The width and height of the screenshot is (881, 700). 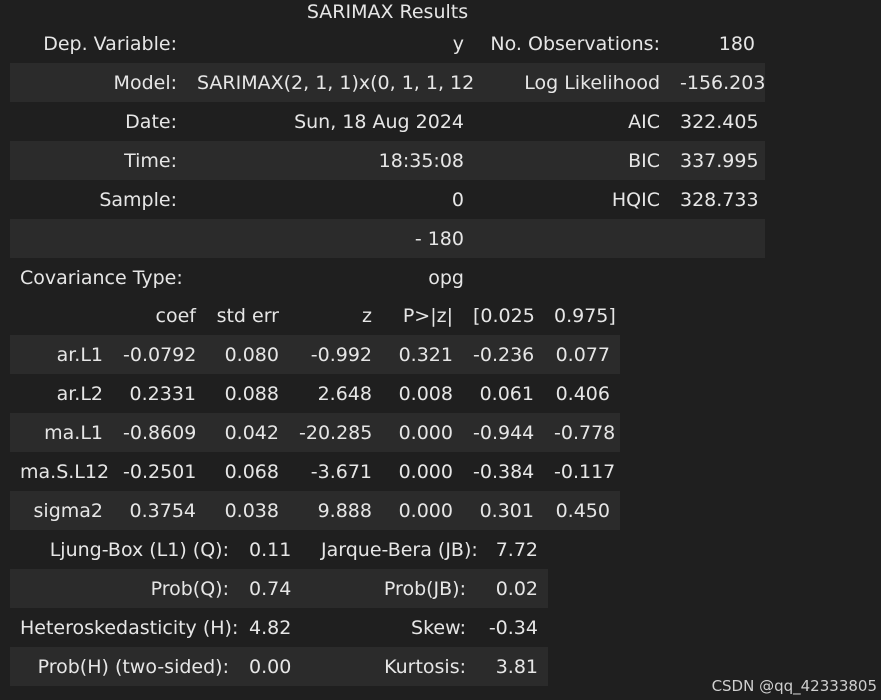 I want to click on summary-value: 18:35:08, so click(x=421, y=160).